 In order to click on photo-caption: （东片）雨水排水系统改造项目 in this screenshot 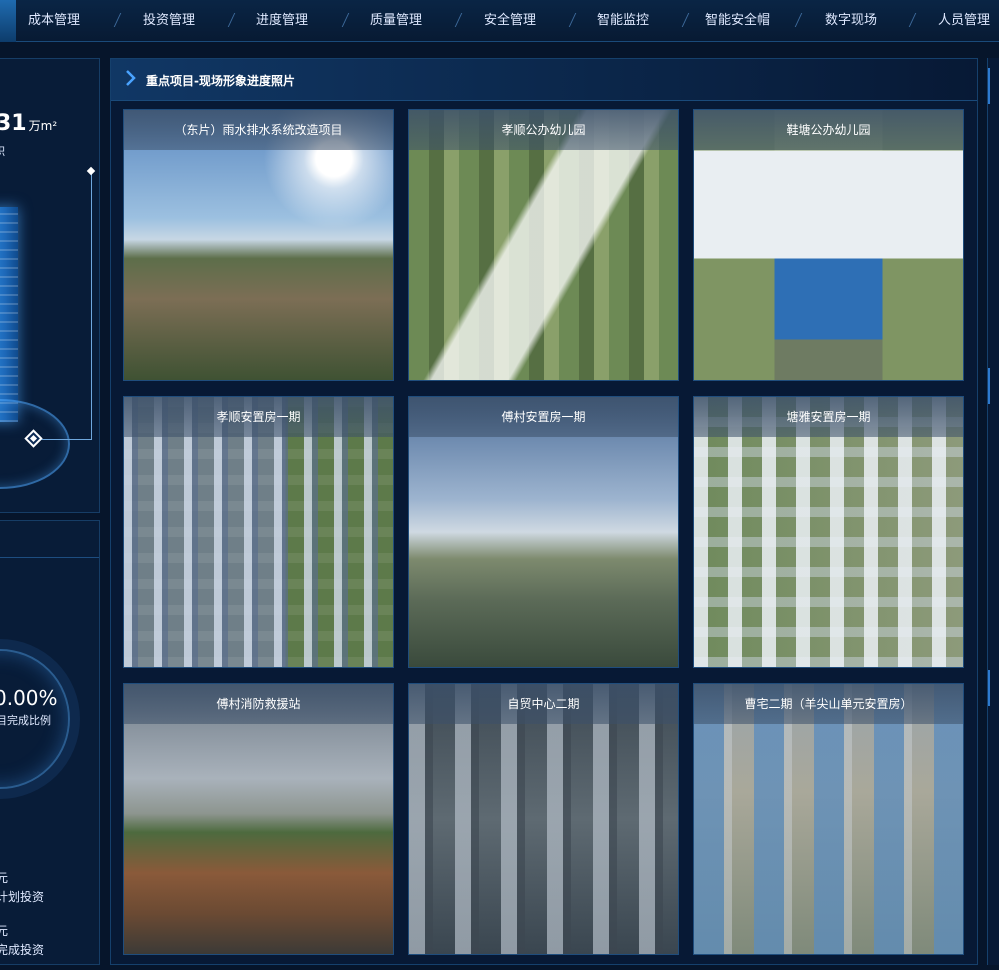, I will do `click(258, 130)`.